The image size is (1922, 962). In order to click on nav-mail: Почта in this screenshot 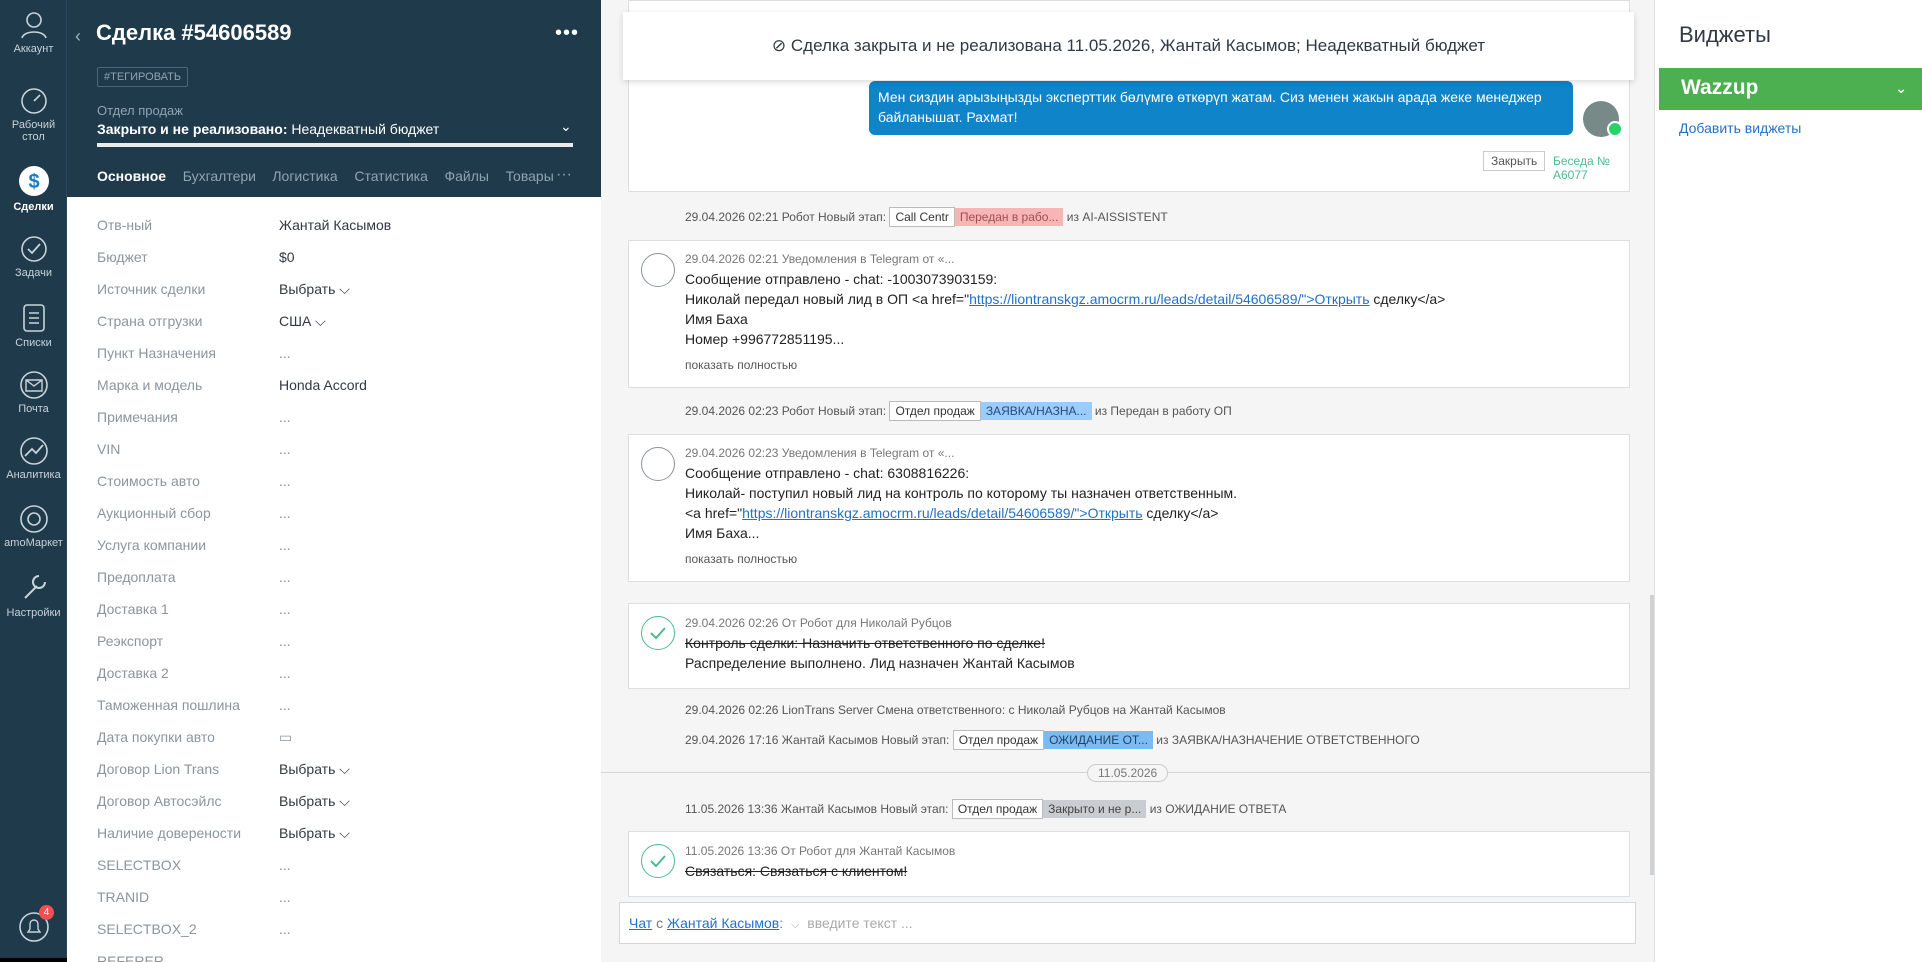, I will do `click(33, 392)`.